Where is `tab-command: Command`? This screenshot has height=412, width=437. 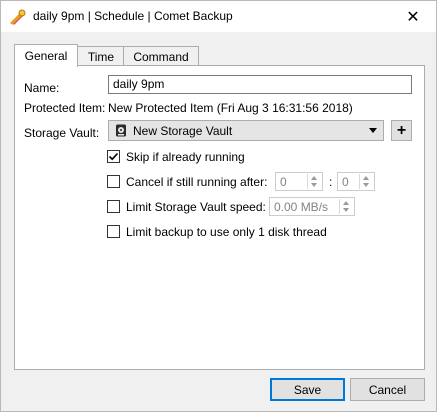 tab-command: Command is located at coordinates (161, 56).